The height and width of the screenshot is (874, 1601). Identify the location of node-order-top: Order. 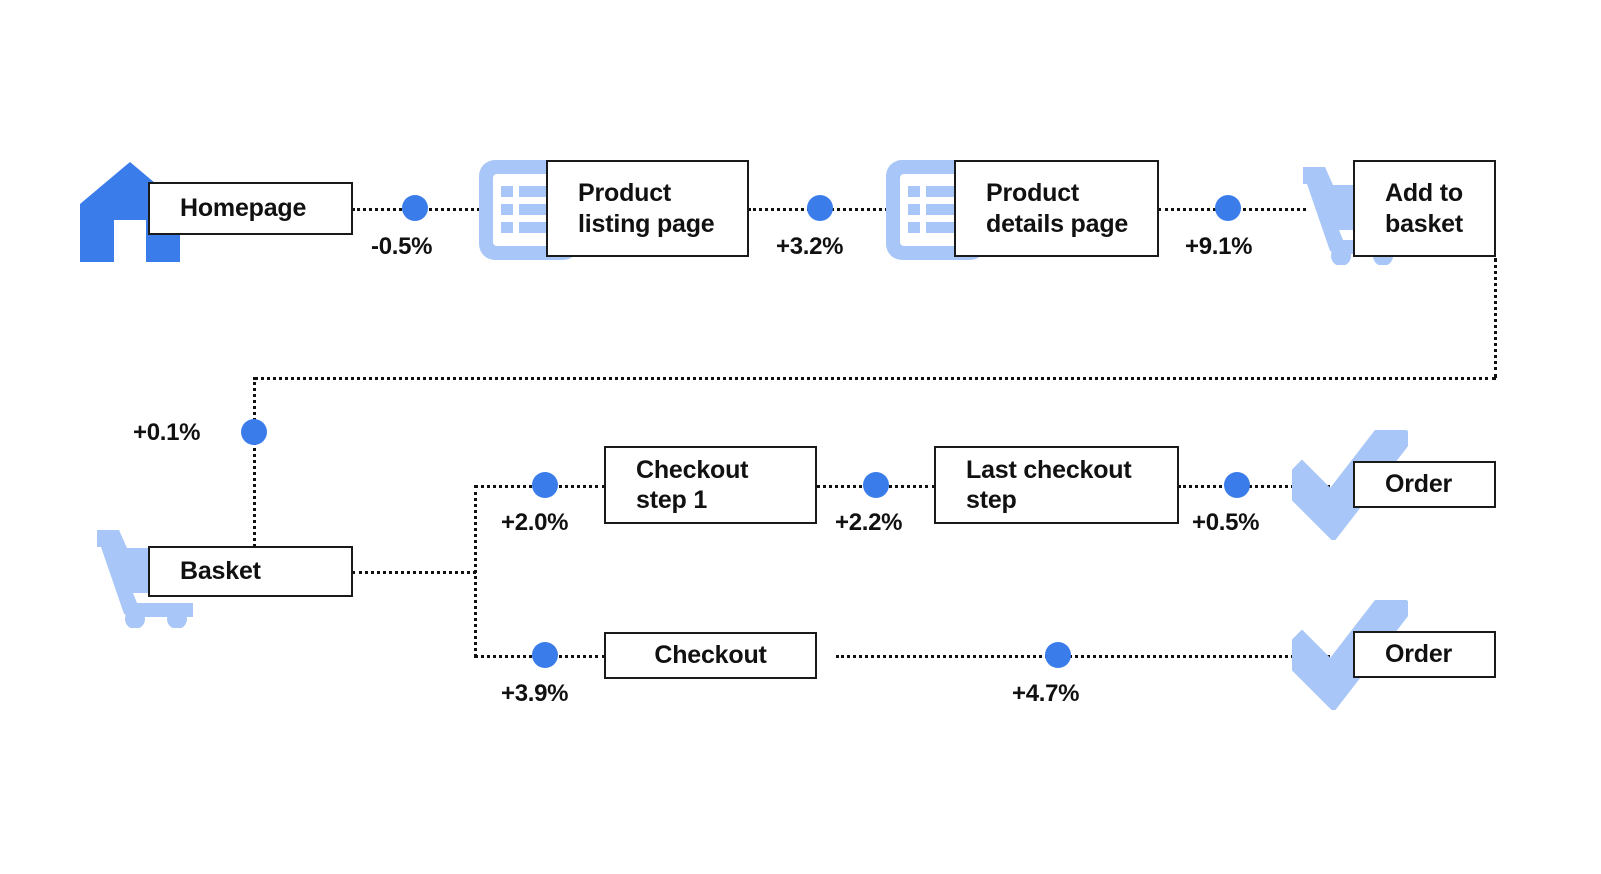
(1424, 484).